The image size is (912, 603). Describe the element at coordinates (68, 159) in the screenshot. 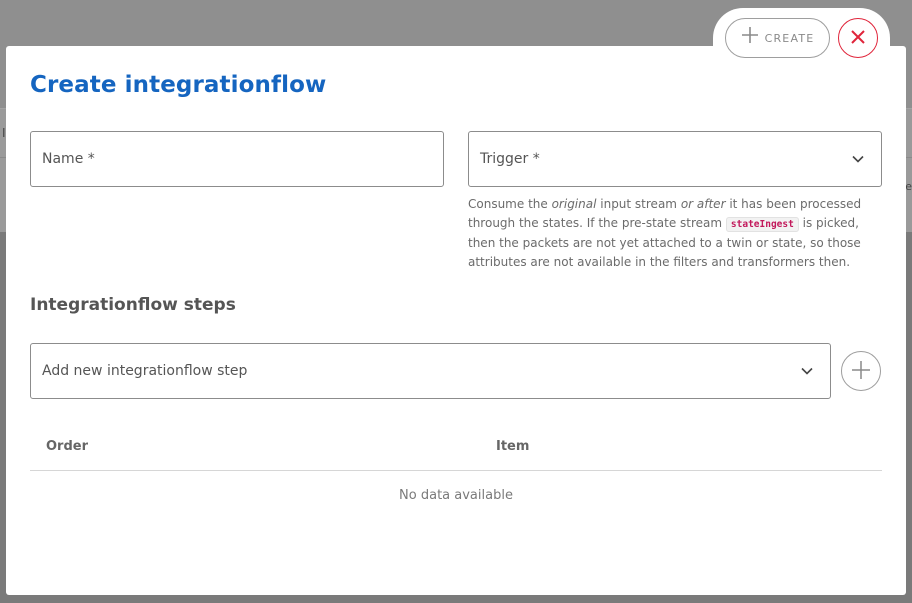

I see `name-field-label: Name *` at that location.